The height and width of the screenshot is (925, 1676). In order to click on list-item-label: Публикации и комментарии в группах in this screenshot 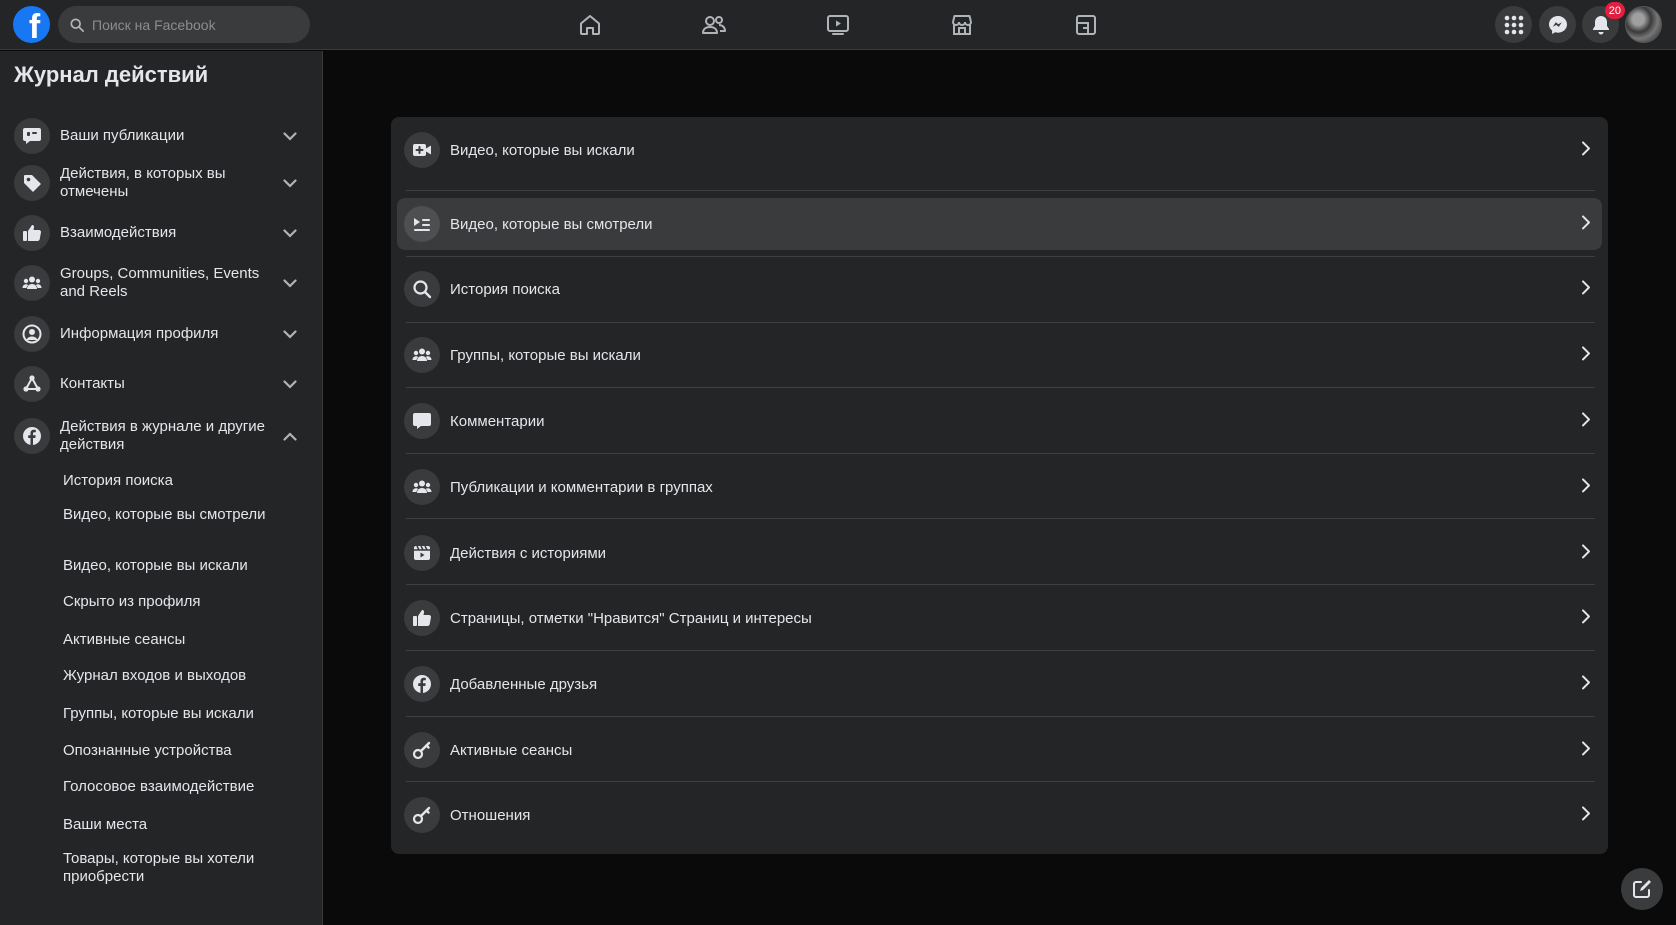, I will do `click(581, 487)`.